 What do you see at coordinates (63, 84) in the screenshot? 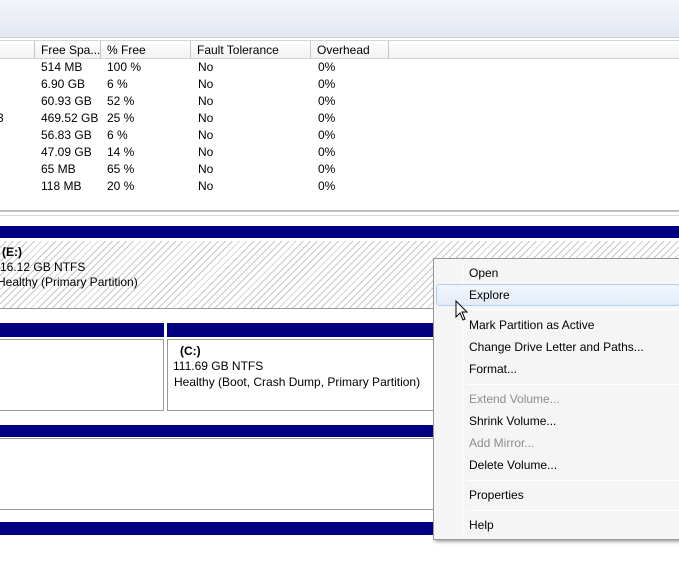
I see `free-space-cell: 6.90 GB` at bounding box center [63, 84].